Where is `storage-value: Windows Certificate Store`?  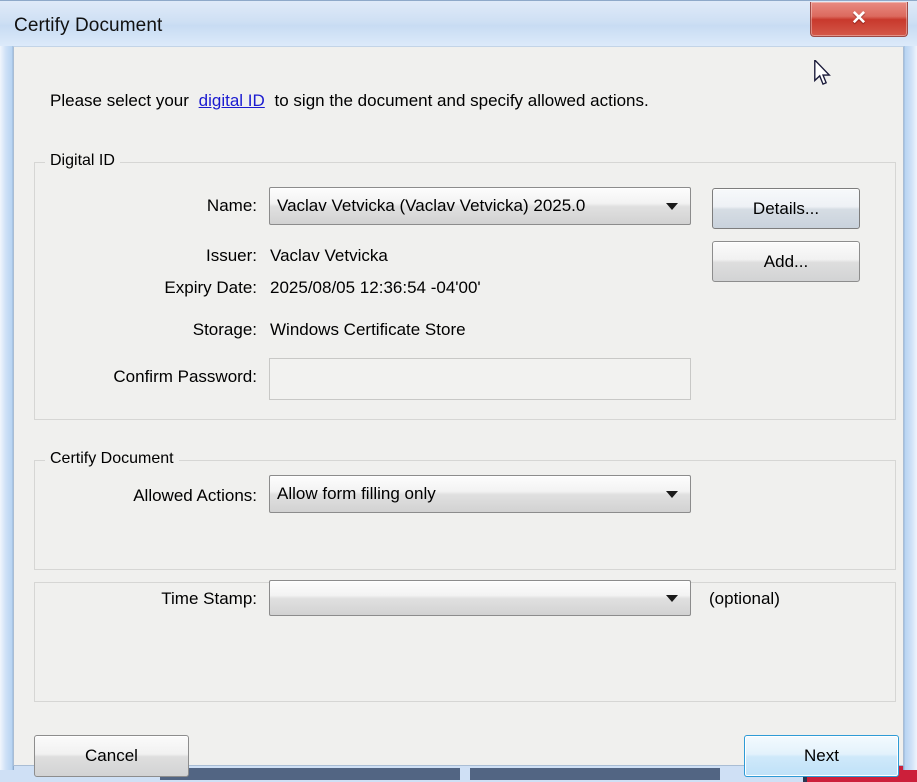 storage-value: Windows Certificate Store is located at coordinates (368, 329).